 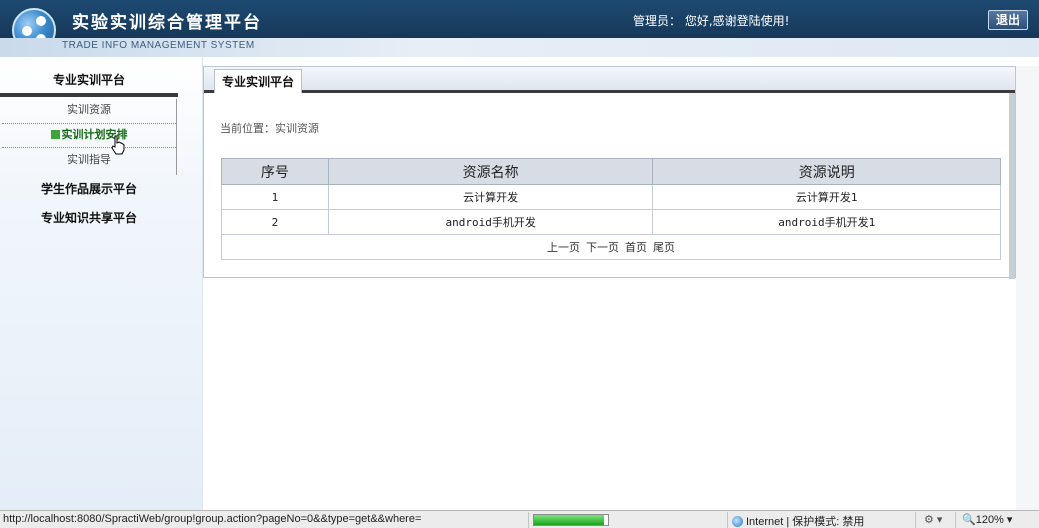 I want to click on sidebar-section-practice: 专业实训平台, so click(x=89, y=79).